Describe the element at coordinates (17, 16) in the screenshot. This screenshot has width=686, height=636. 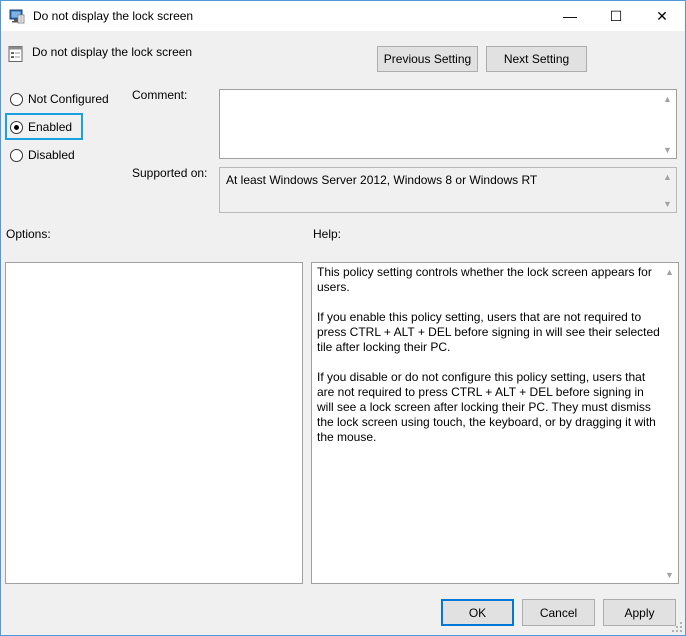
I see `policy-editor-icon` at that location.